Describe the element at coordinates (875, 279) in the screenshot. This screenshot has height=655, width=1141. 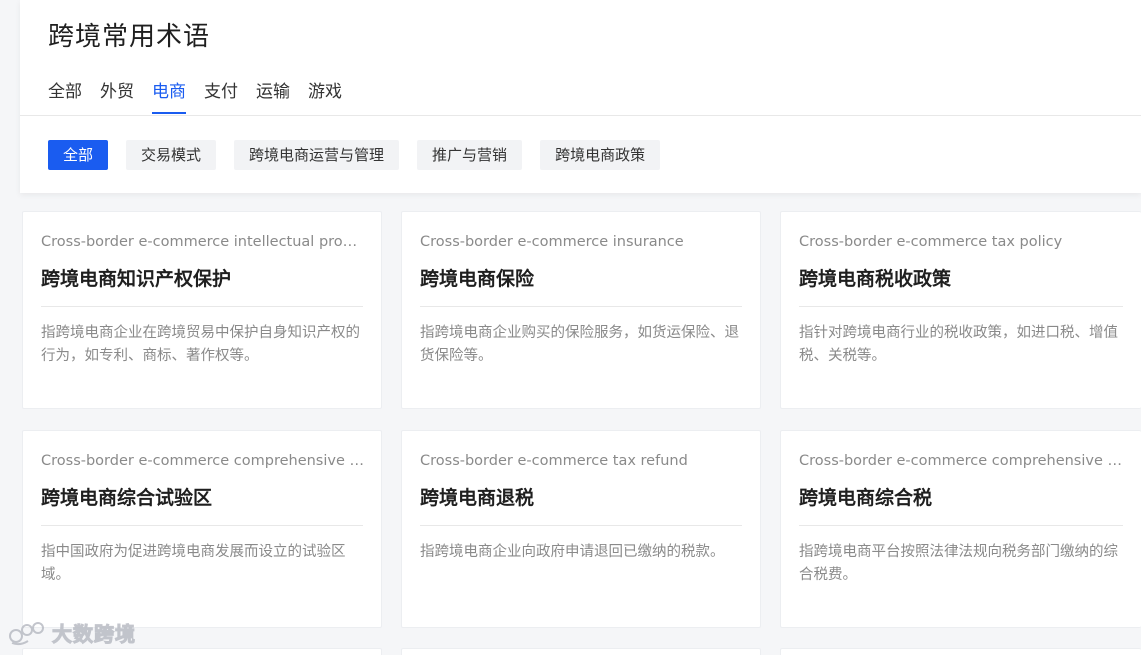
I see `term-title: 跨境电商税收政策` at that location.